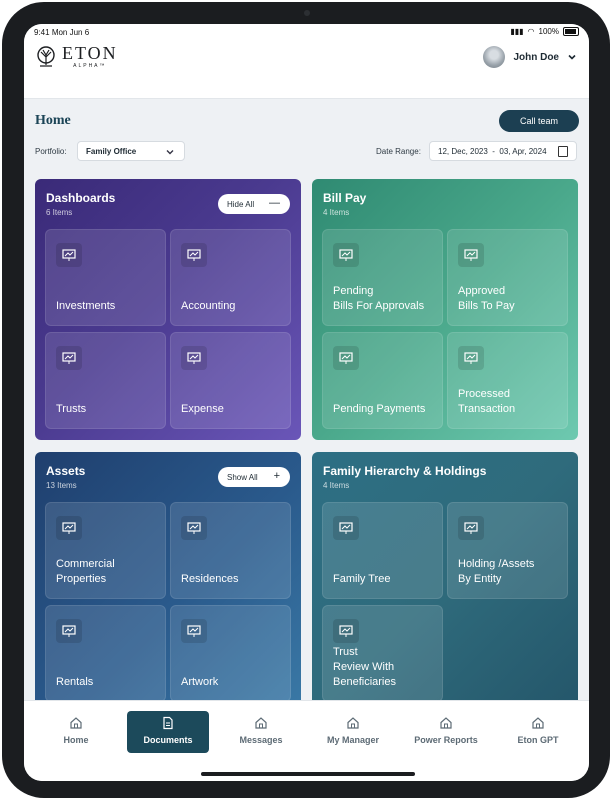  I want to click on eton-logo: ETON ALPHA™, so click(76, 56).